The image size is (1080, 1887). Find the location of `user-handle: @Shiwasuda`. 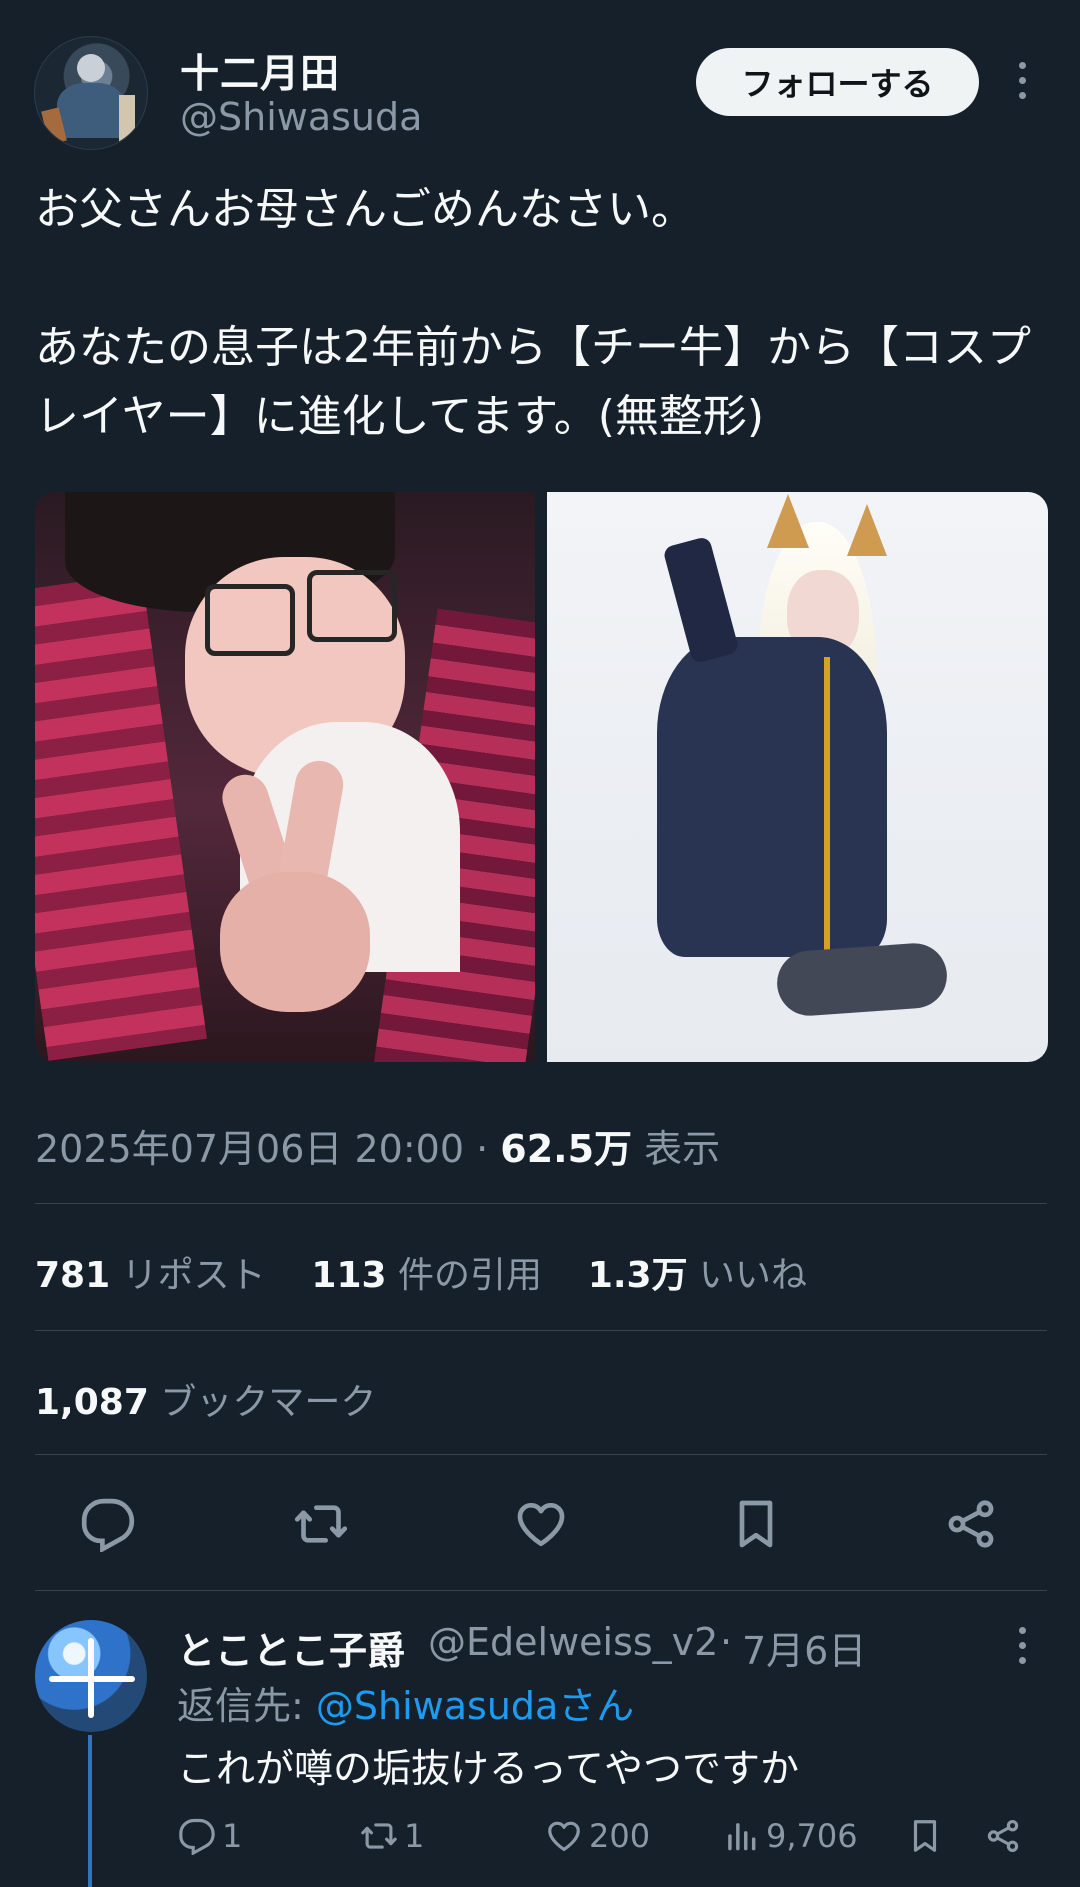

user-handle: @Shiwasuda is located at coordinates (301, 117).